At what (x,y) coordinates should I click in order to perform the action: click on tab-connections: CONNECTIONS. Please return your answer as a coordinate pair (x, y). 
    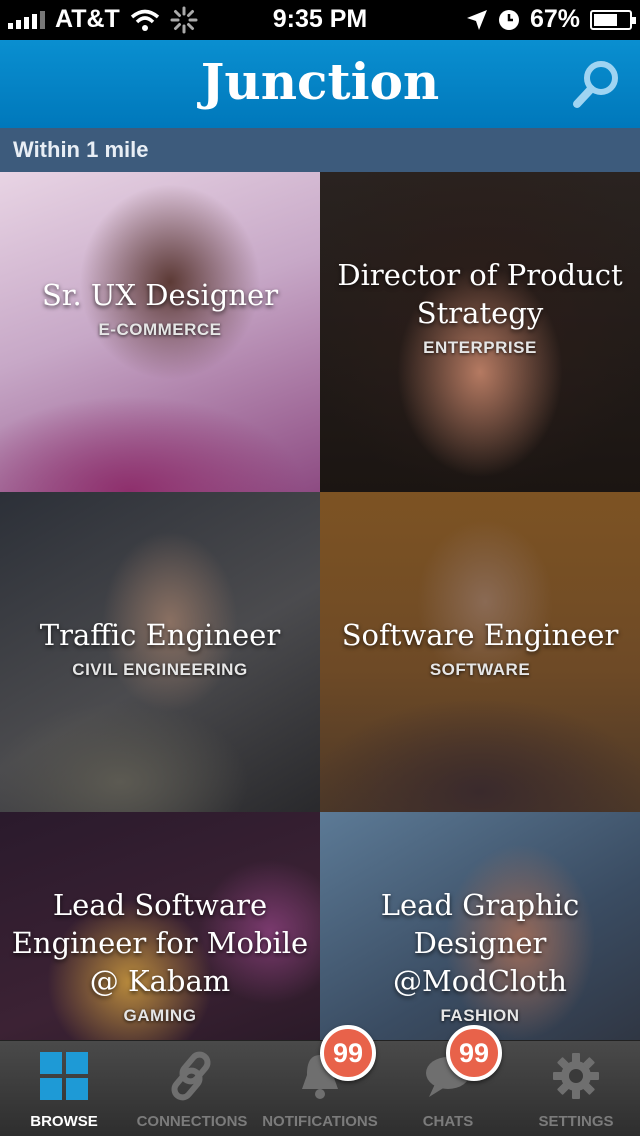
    Looking at the image, I should click on (192, 1088).